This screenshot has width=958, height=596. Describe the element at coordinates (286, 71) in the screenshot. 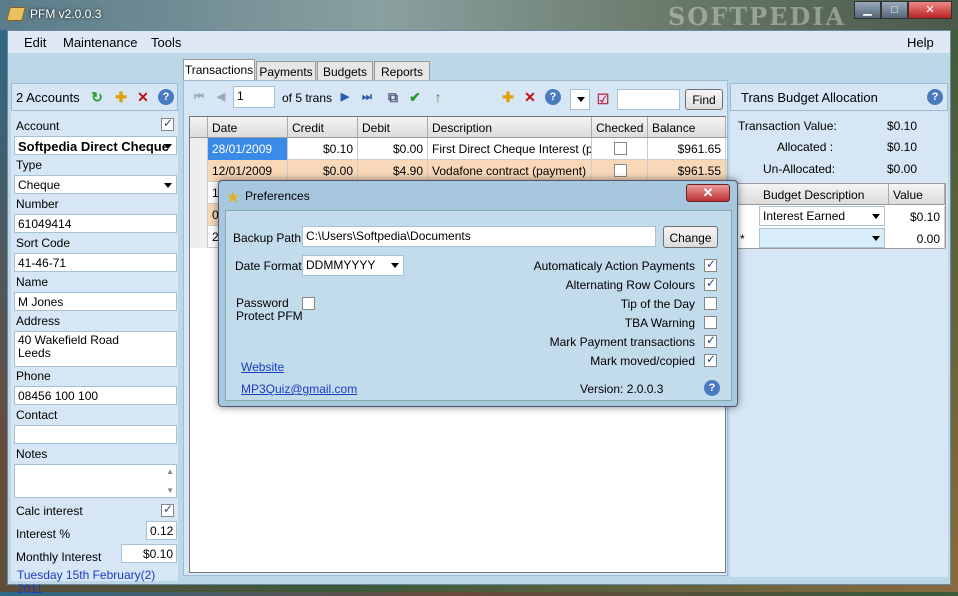

I see `tab-payments: Payments` at that location.